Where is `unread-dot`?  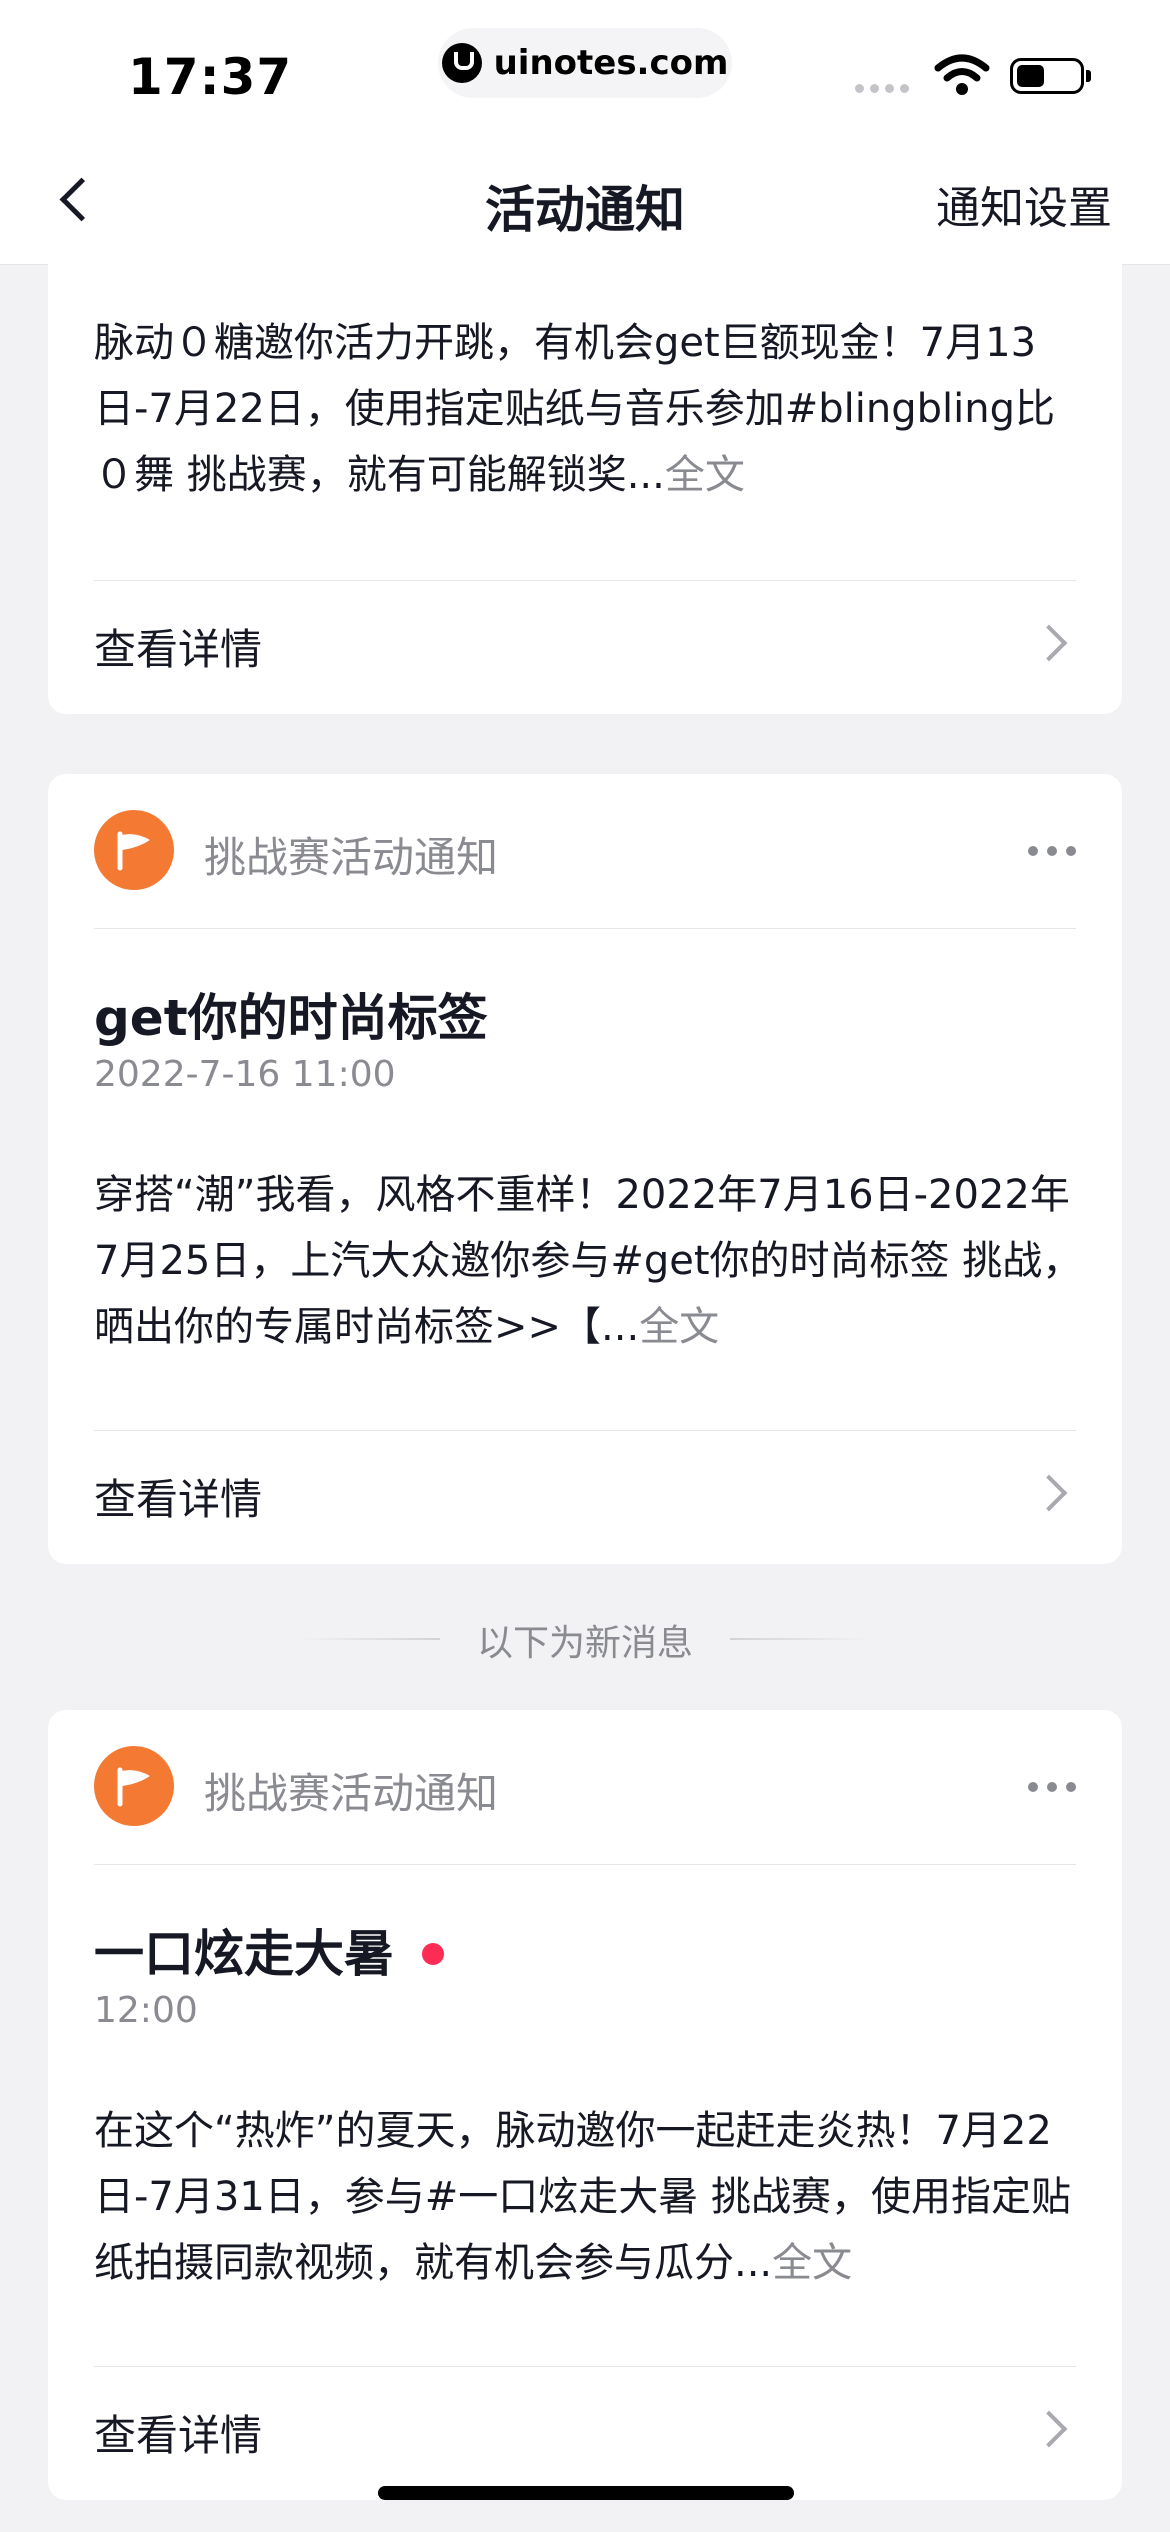
unread-dot is located at coordinates (433, 1953).